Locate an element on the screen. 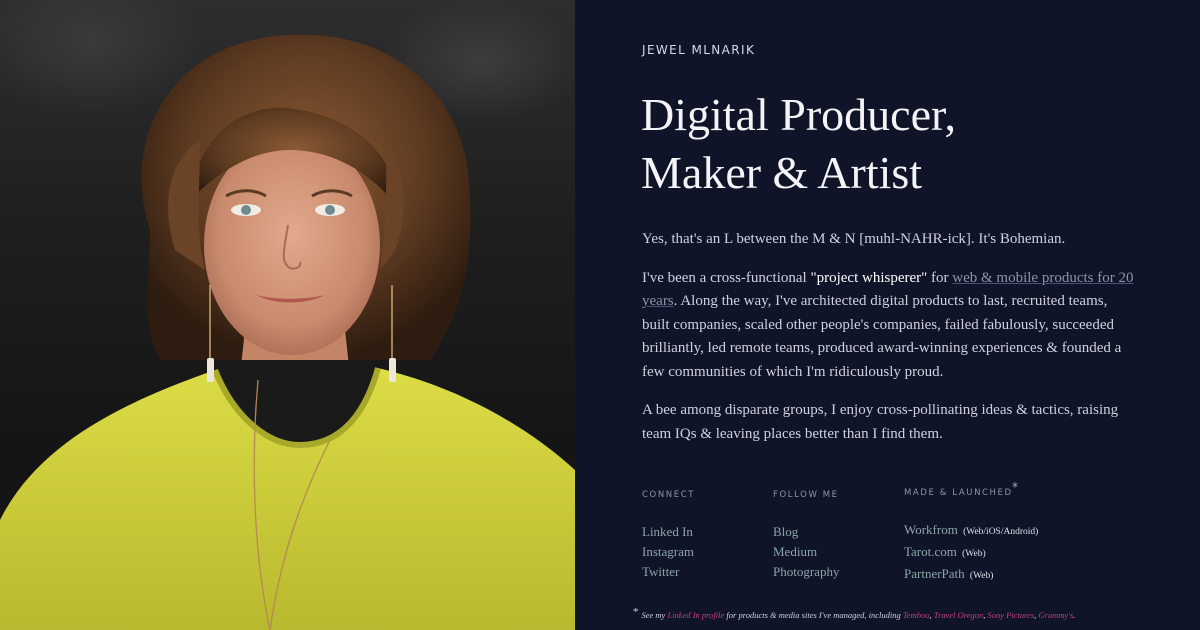  footnote-end: . is located at coordinates (1074, 615).